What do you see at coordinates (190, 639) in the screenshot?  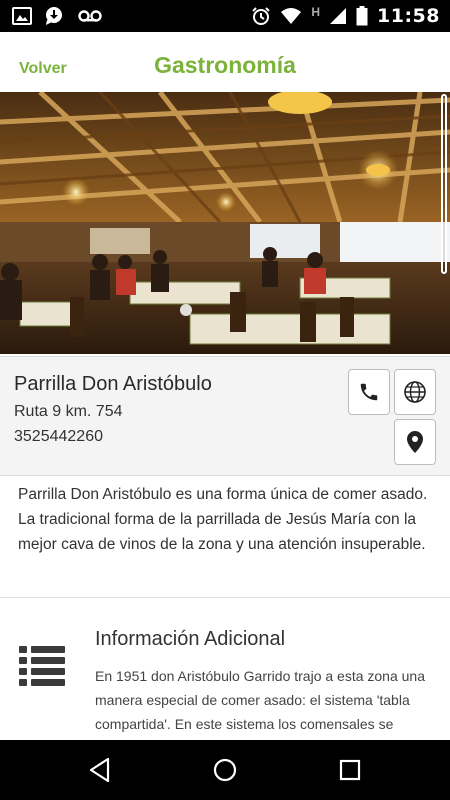 I see `additional-info-title: Información Adicional` at bounding box center [190, 639].